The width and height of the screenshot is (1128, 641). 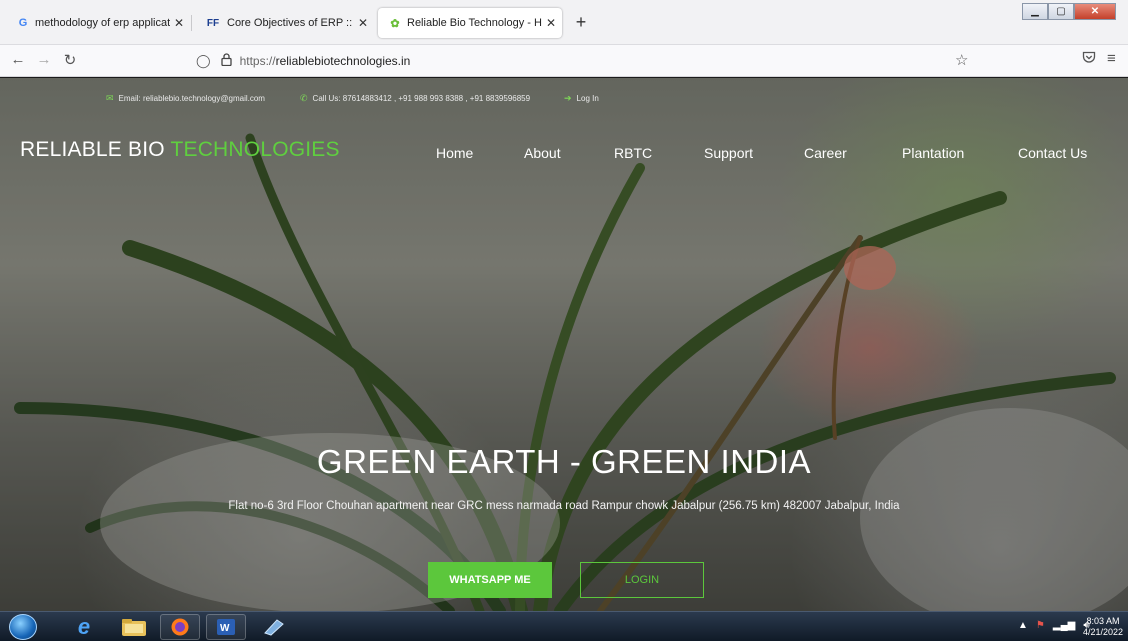 I want to click on top-login-link: ➔ Log In, so click(x=581, y=98).